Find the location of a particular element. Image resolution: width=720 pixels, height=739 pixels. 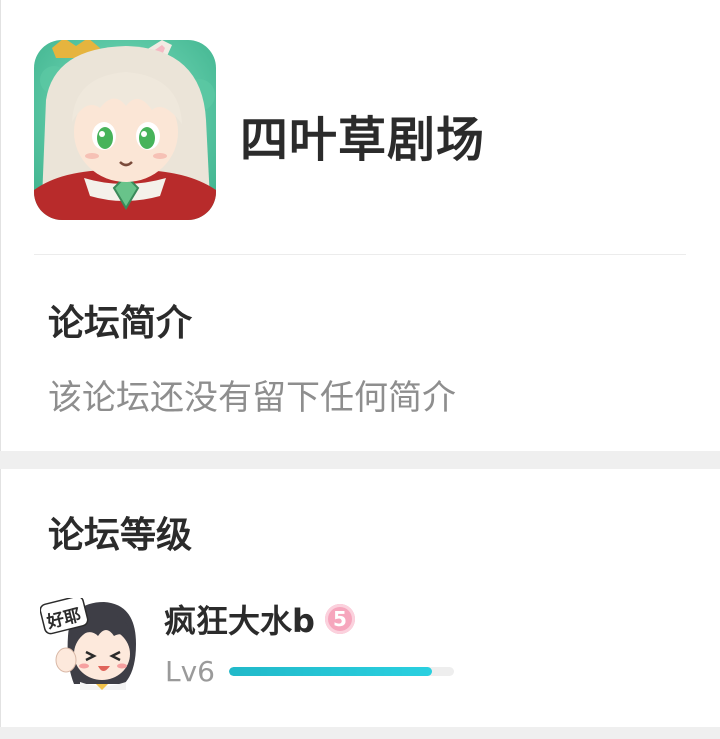

forum-avatar is located at coordinates (125, 130).